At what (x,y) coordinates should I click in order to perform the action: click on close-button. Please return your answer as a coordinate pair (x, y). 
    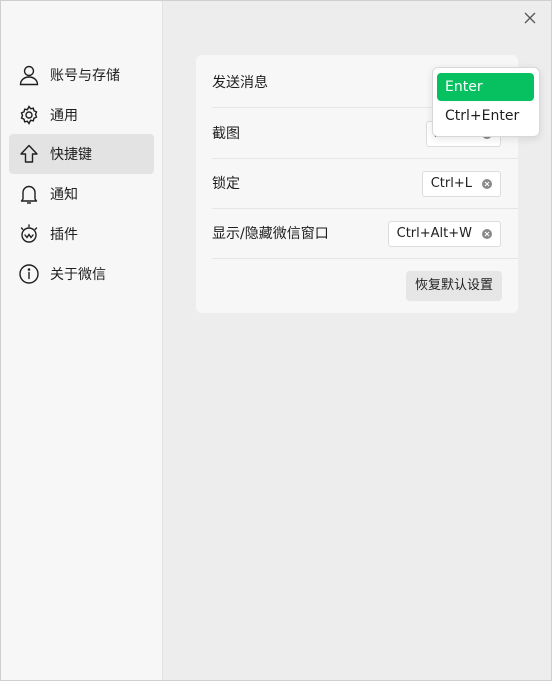
    Looking at the image, I should click on (530, 18).